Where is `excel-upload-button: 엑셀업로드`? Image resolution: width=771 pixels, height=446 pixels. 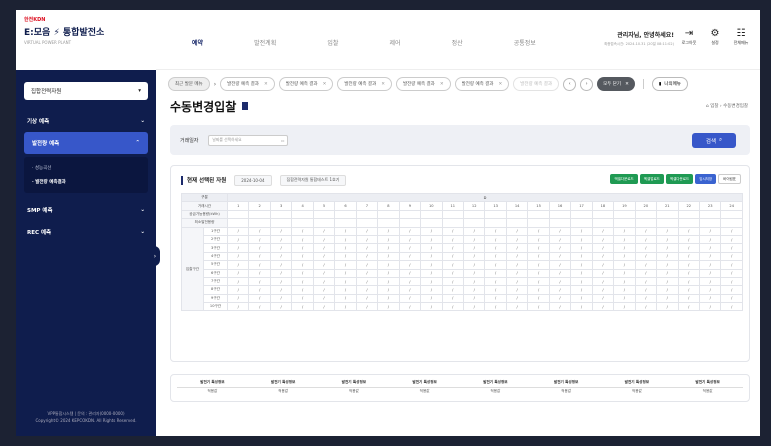
excel-upload-button: 엑셀업로드 is located at coordinates (651, 179).